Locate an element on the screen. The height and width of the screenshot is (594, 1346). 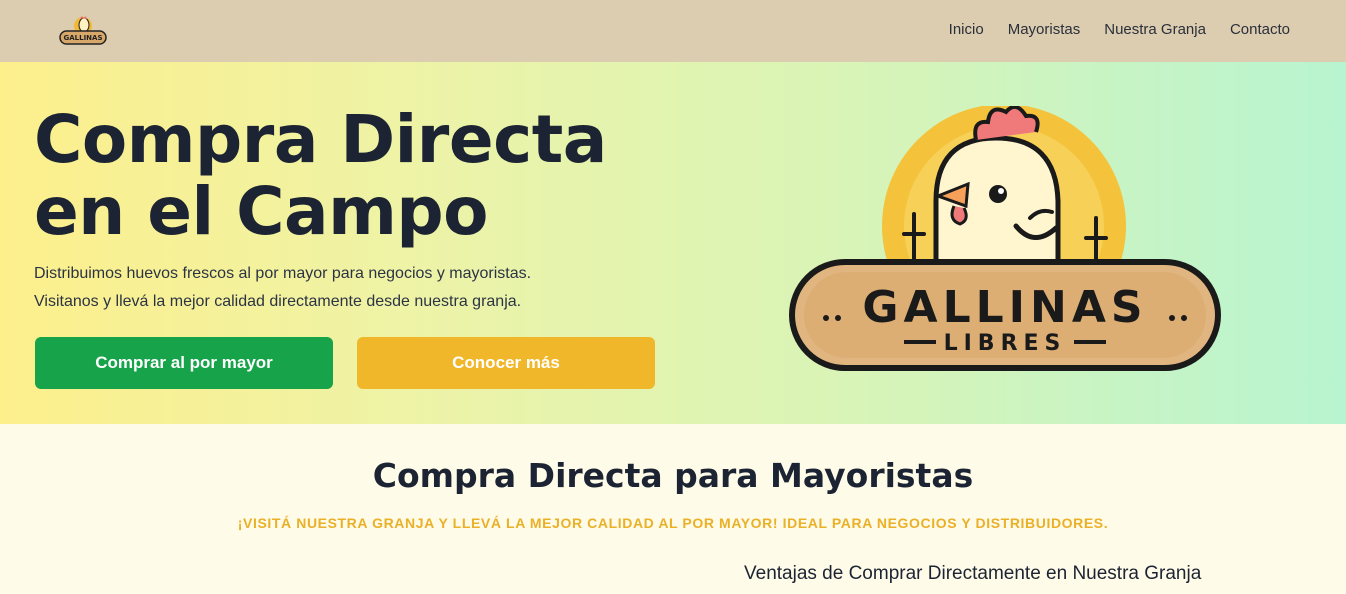
brand-logo-icon: GALLINAS is located at coordinates (83, 30).